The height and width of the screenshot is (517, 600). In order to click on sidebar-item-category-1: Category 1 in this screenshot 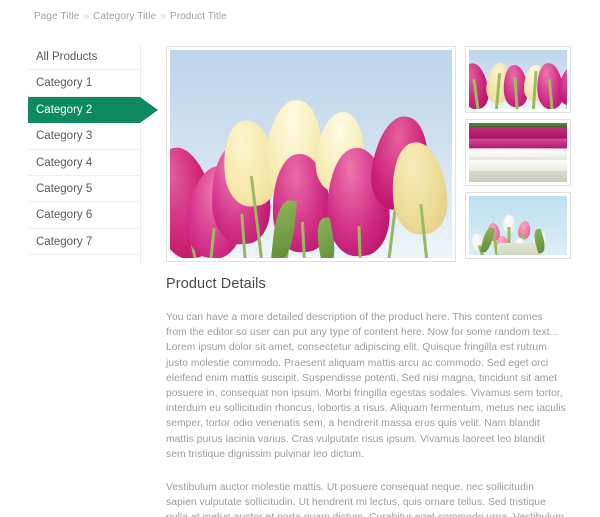, I will do `click(84, 83)`.